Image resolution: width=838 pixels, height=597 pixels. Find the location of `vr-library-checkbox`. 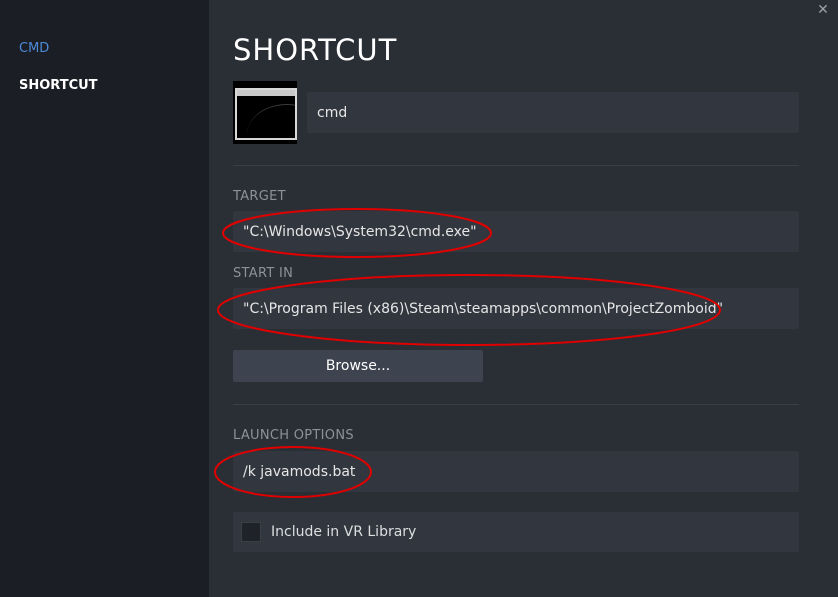

vr-library-checkbox is located at coordinates (251, 532).